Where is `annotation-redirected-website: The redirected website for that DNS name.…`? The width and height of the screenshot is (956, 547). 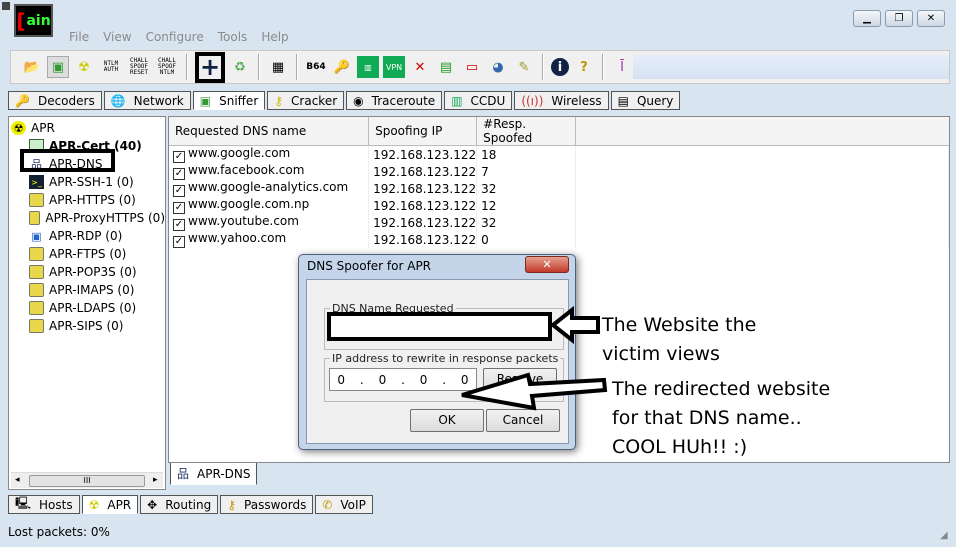 annotation-redirected-website: The redirected website for that DNS name.… is located at coordinates (721, 418).